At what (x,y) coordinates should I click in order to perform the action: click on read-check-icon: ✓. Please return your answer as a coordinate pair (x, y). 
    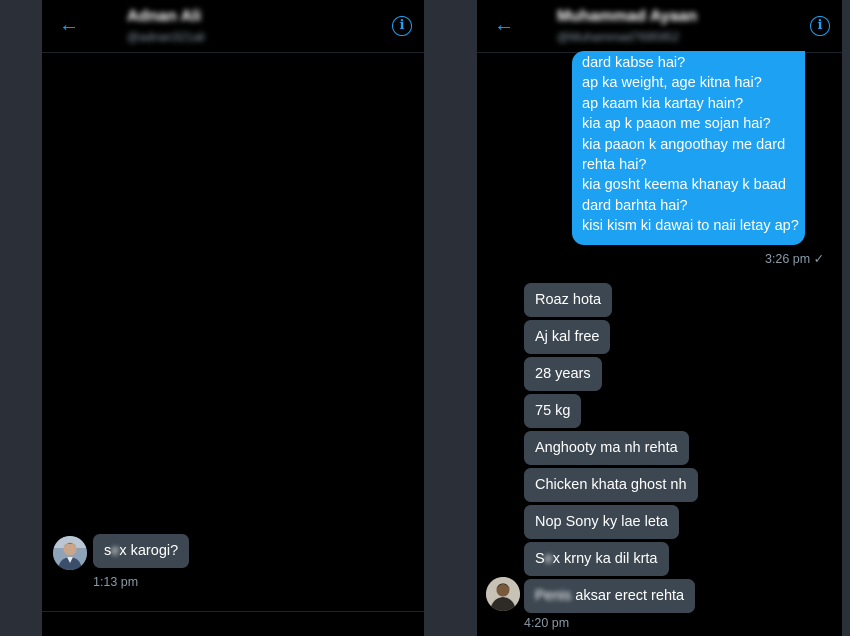
    Looking at the image, I should click on (819, 259).